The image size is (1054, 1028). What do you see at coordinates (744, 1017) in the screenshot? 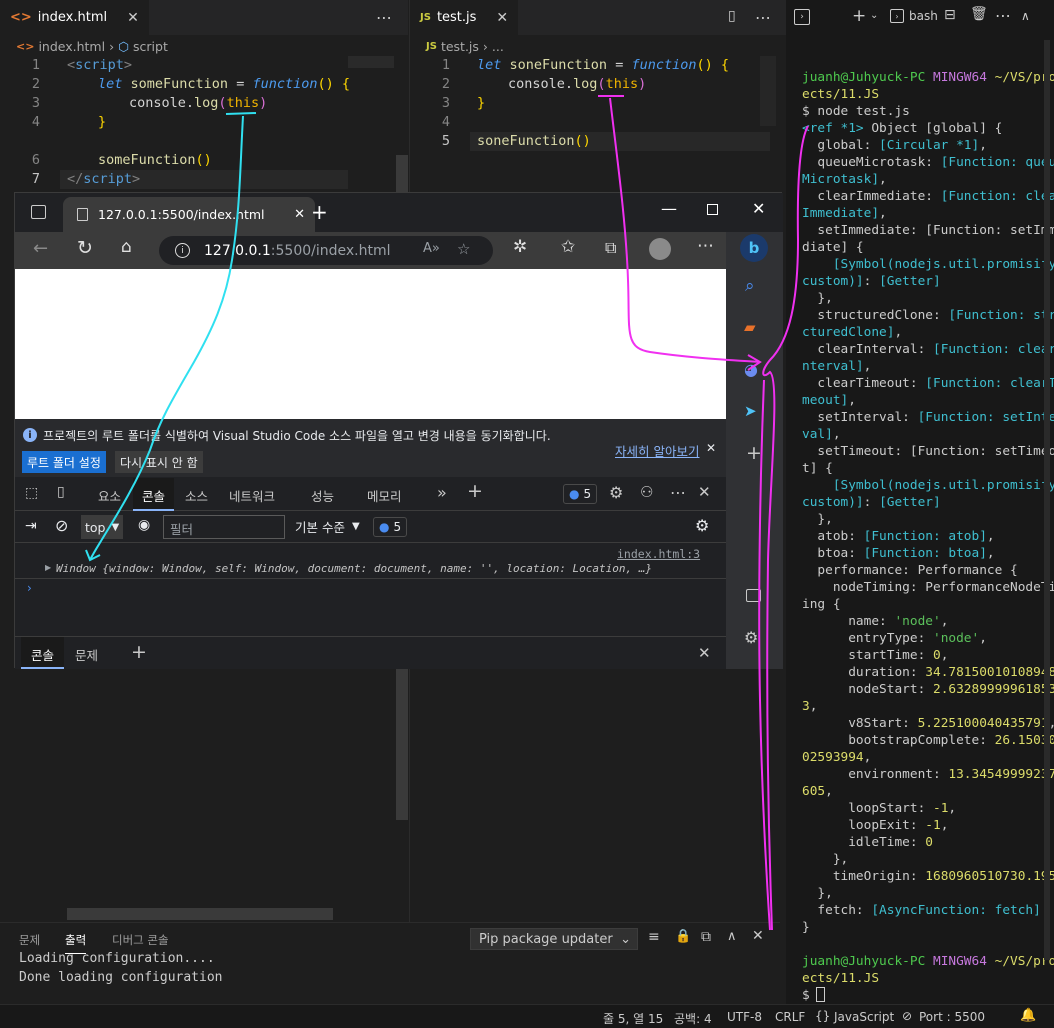
I see `encoding: UTF-8` at bounding box center [744, 1017].